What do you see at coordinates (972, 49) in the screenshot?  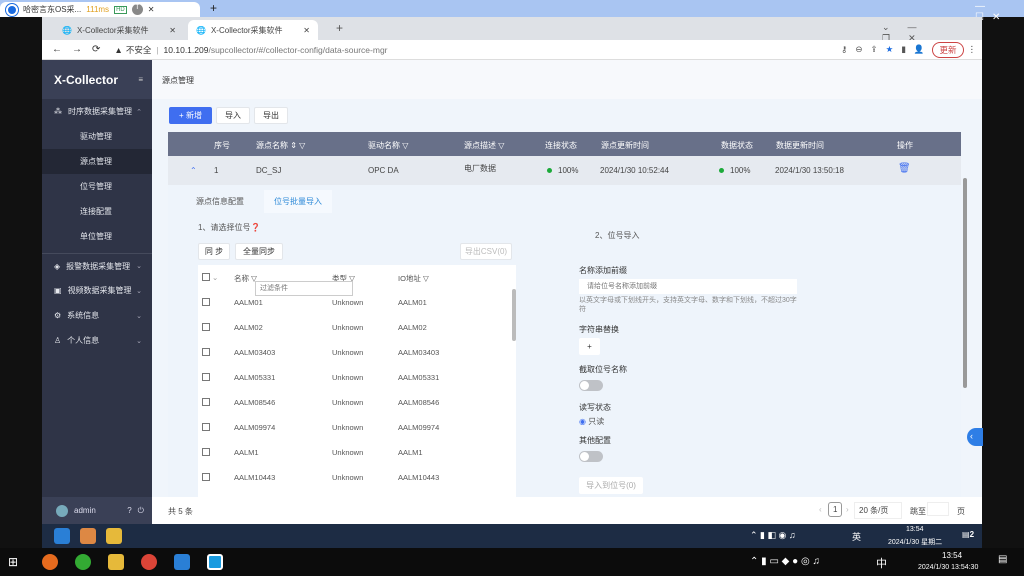 I see `menu-icon: ⋮` at bounding box center [972, 49].